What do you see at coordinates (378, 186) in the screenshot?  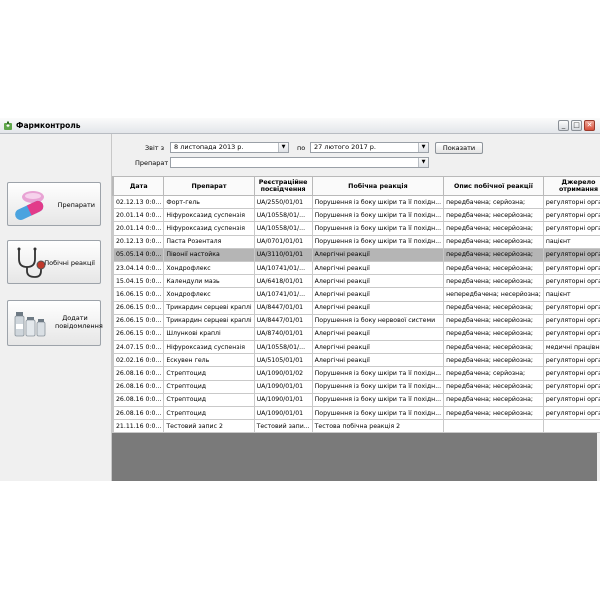 I see `column-header-side-effect: Побічна реакція` at bounding box center [378, 186].